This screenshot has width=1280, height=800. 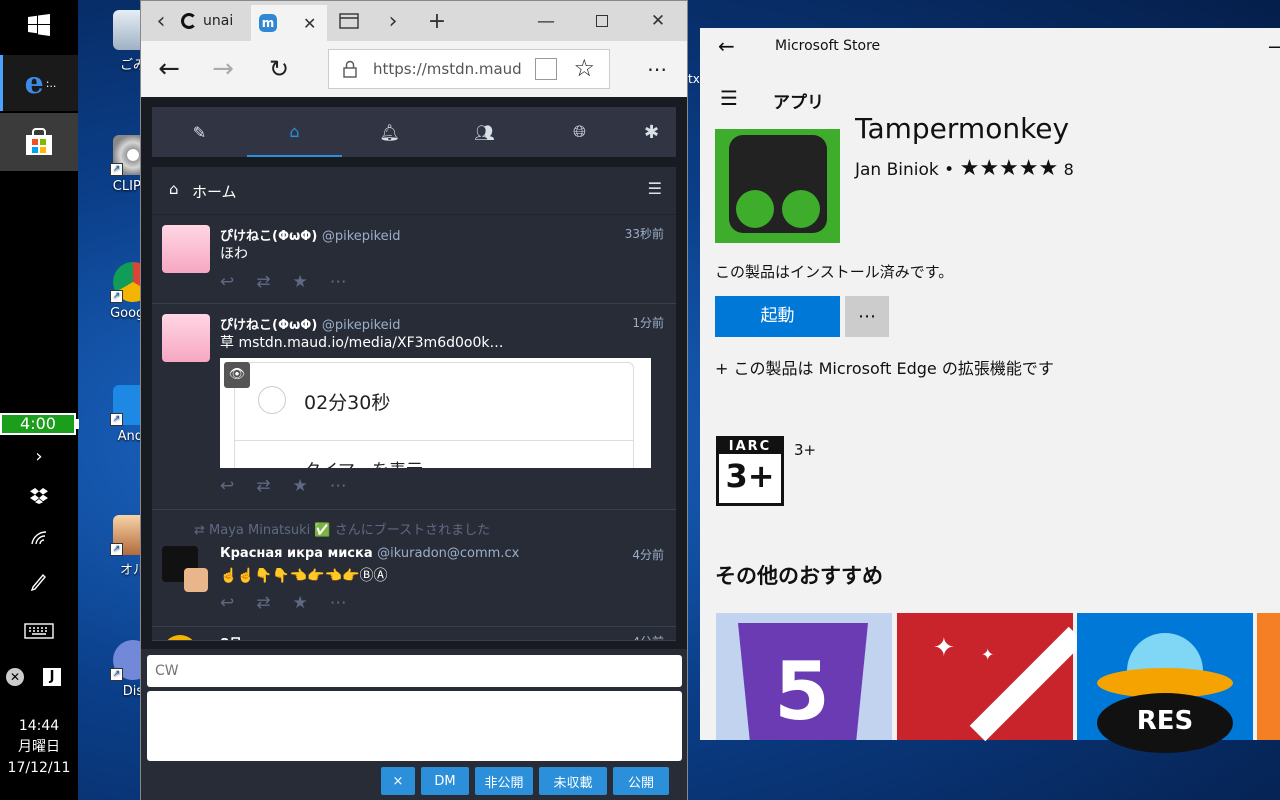 I want to click on logo-eye-right, so click(x=801, y=209).